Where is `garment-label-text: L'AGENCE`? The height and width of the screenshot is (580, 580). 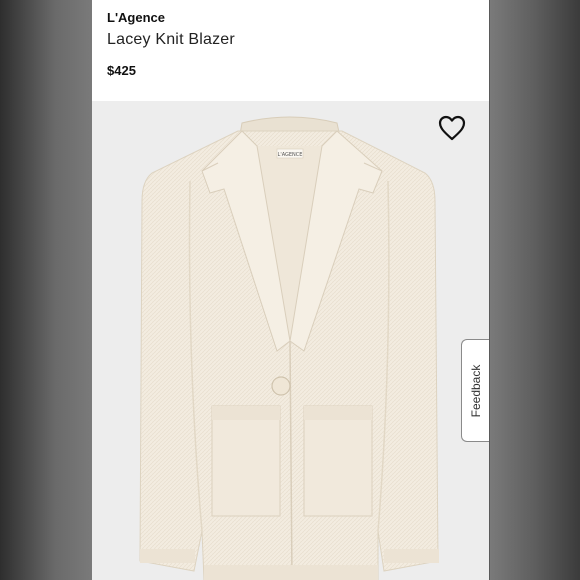
garment-label-text: L'AGENCE is located at coordinates (290, 155).